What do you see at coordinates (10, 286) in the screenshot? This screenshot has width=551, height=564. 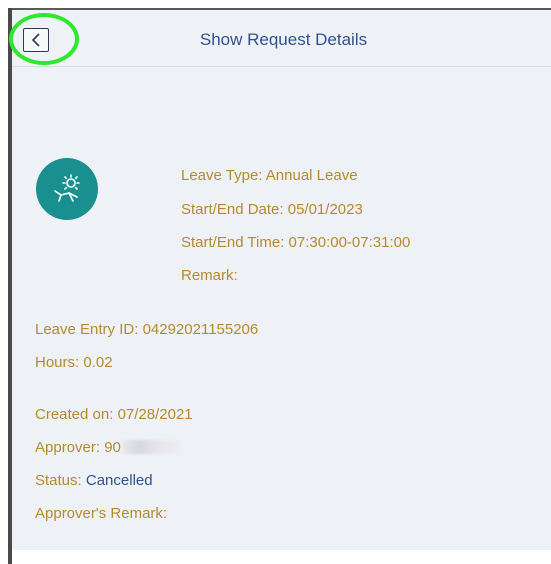 I see `window-left-border` at bounding box center [10, 286].